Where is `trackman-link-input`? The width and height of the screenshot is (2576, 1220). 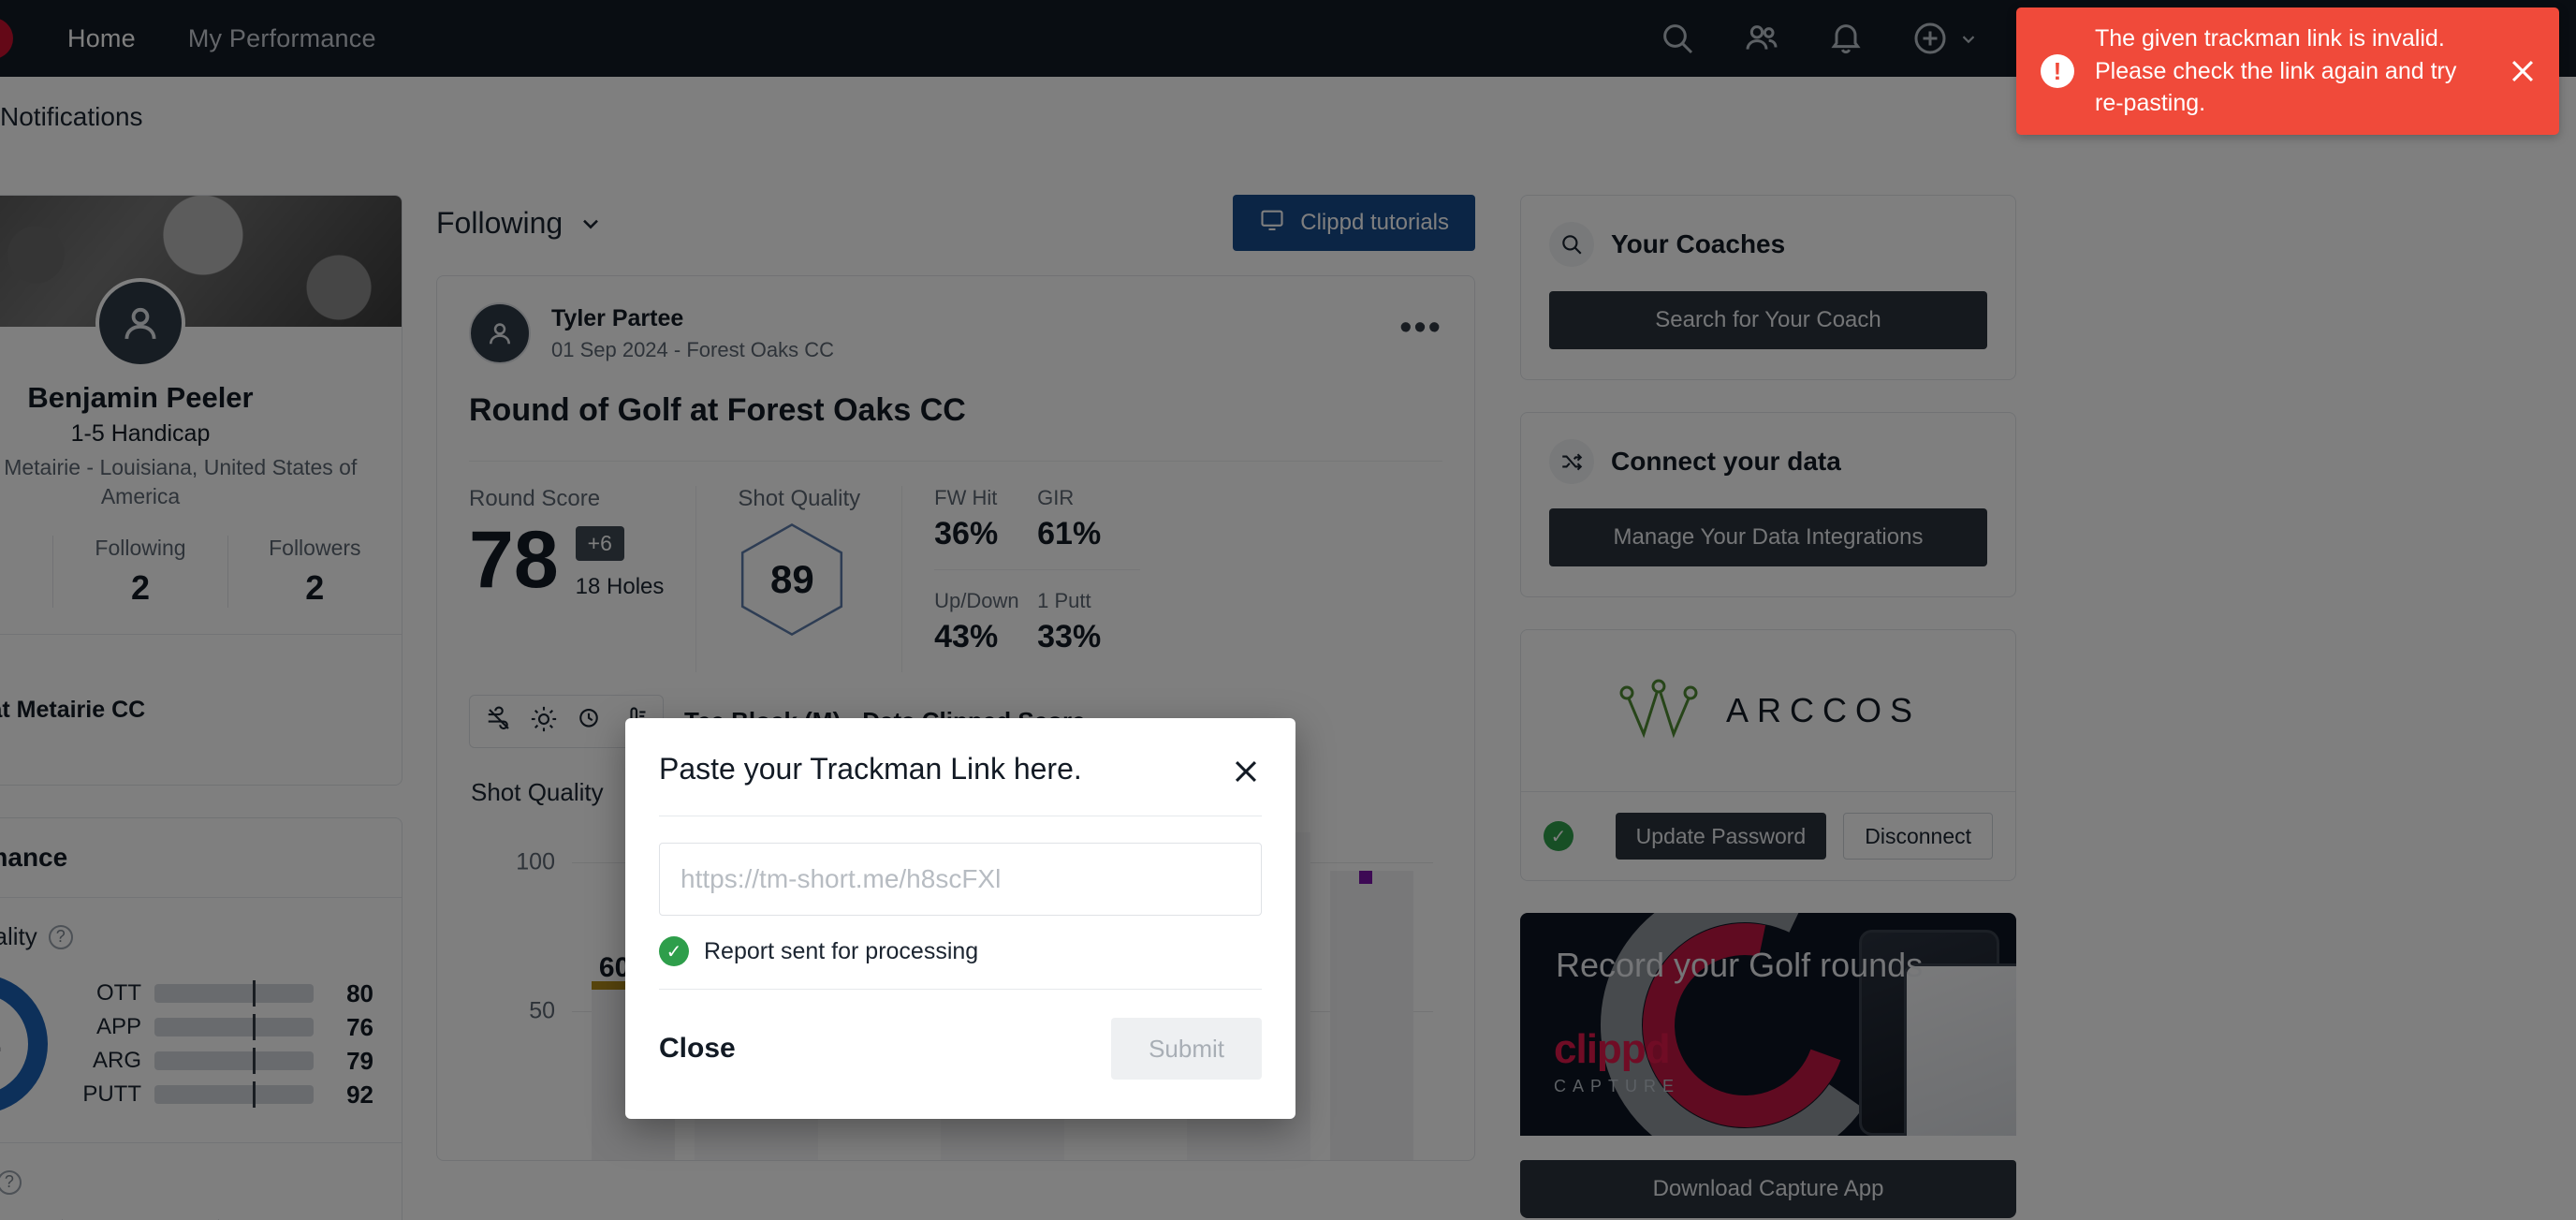
trackman-link-input is located at coordinates (961, 879).